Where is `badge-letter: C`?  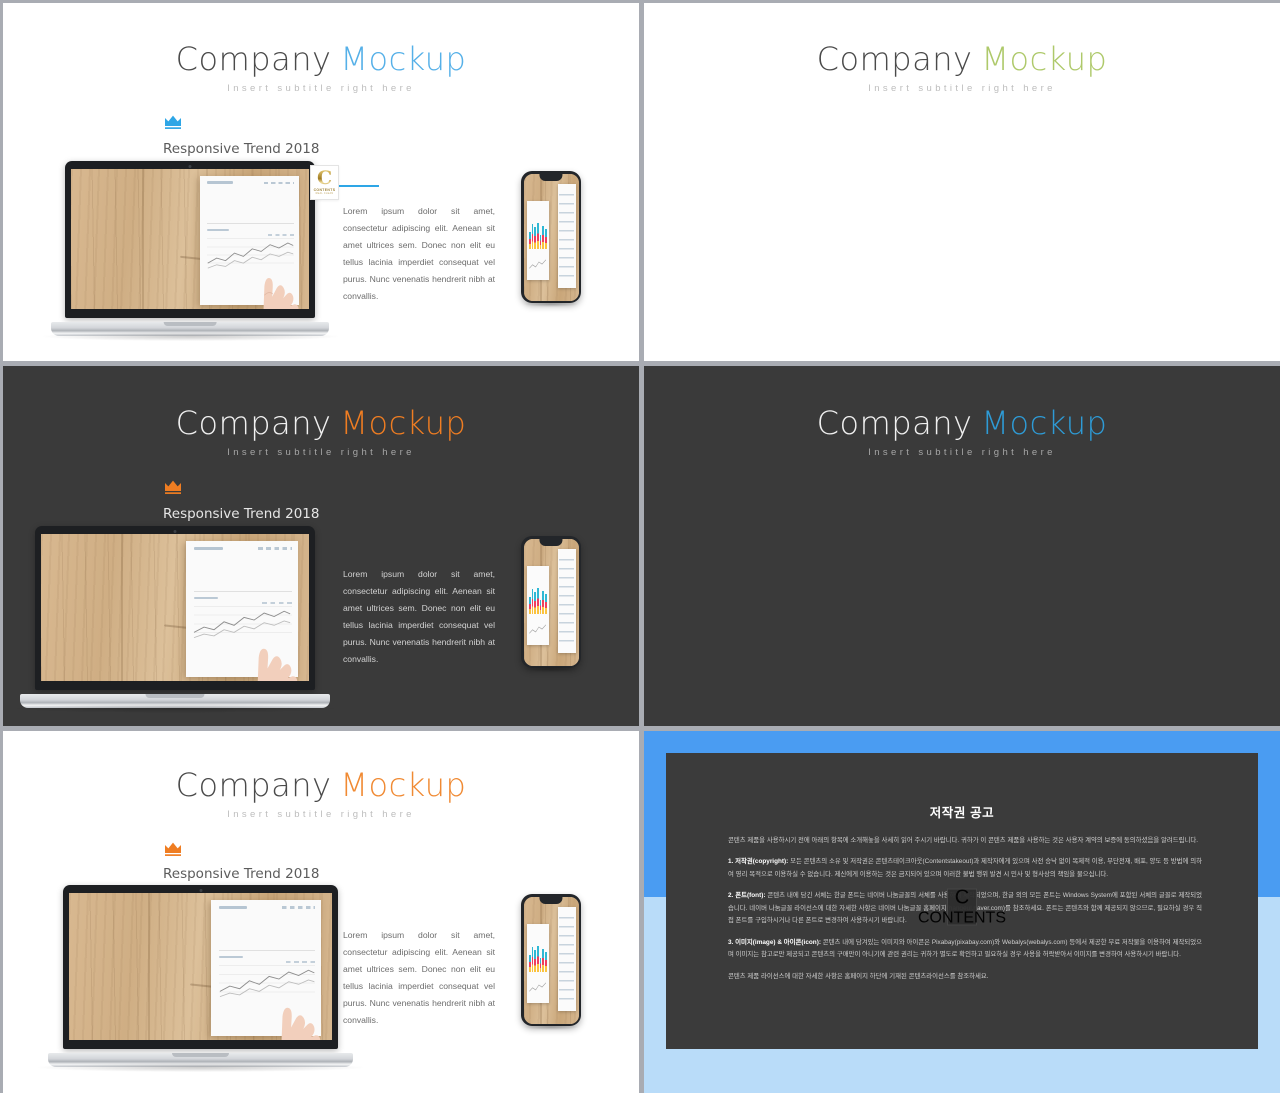 badge-letter: C is located at coordinates (324, 178).